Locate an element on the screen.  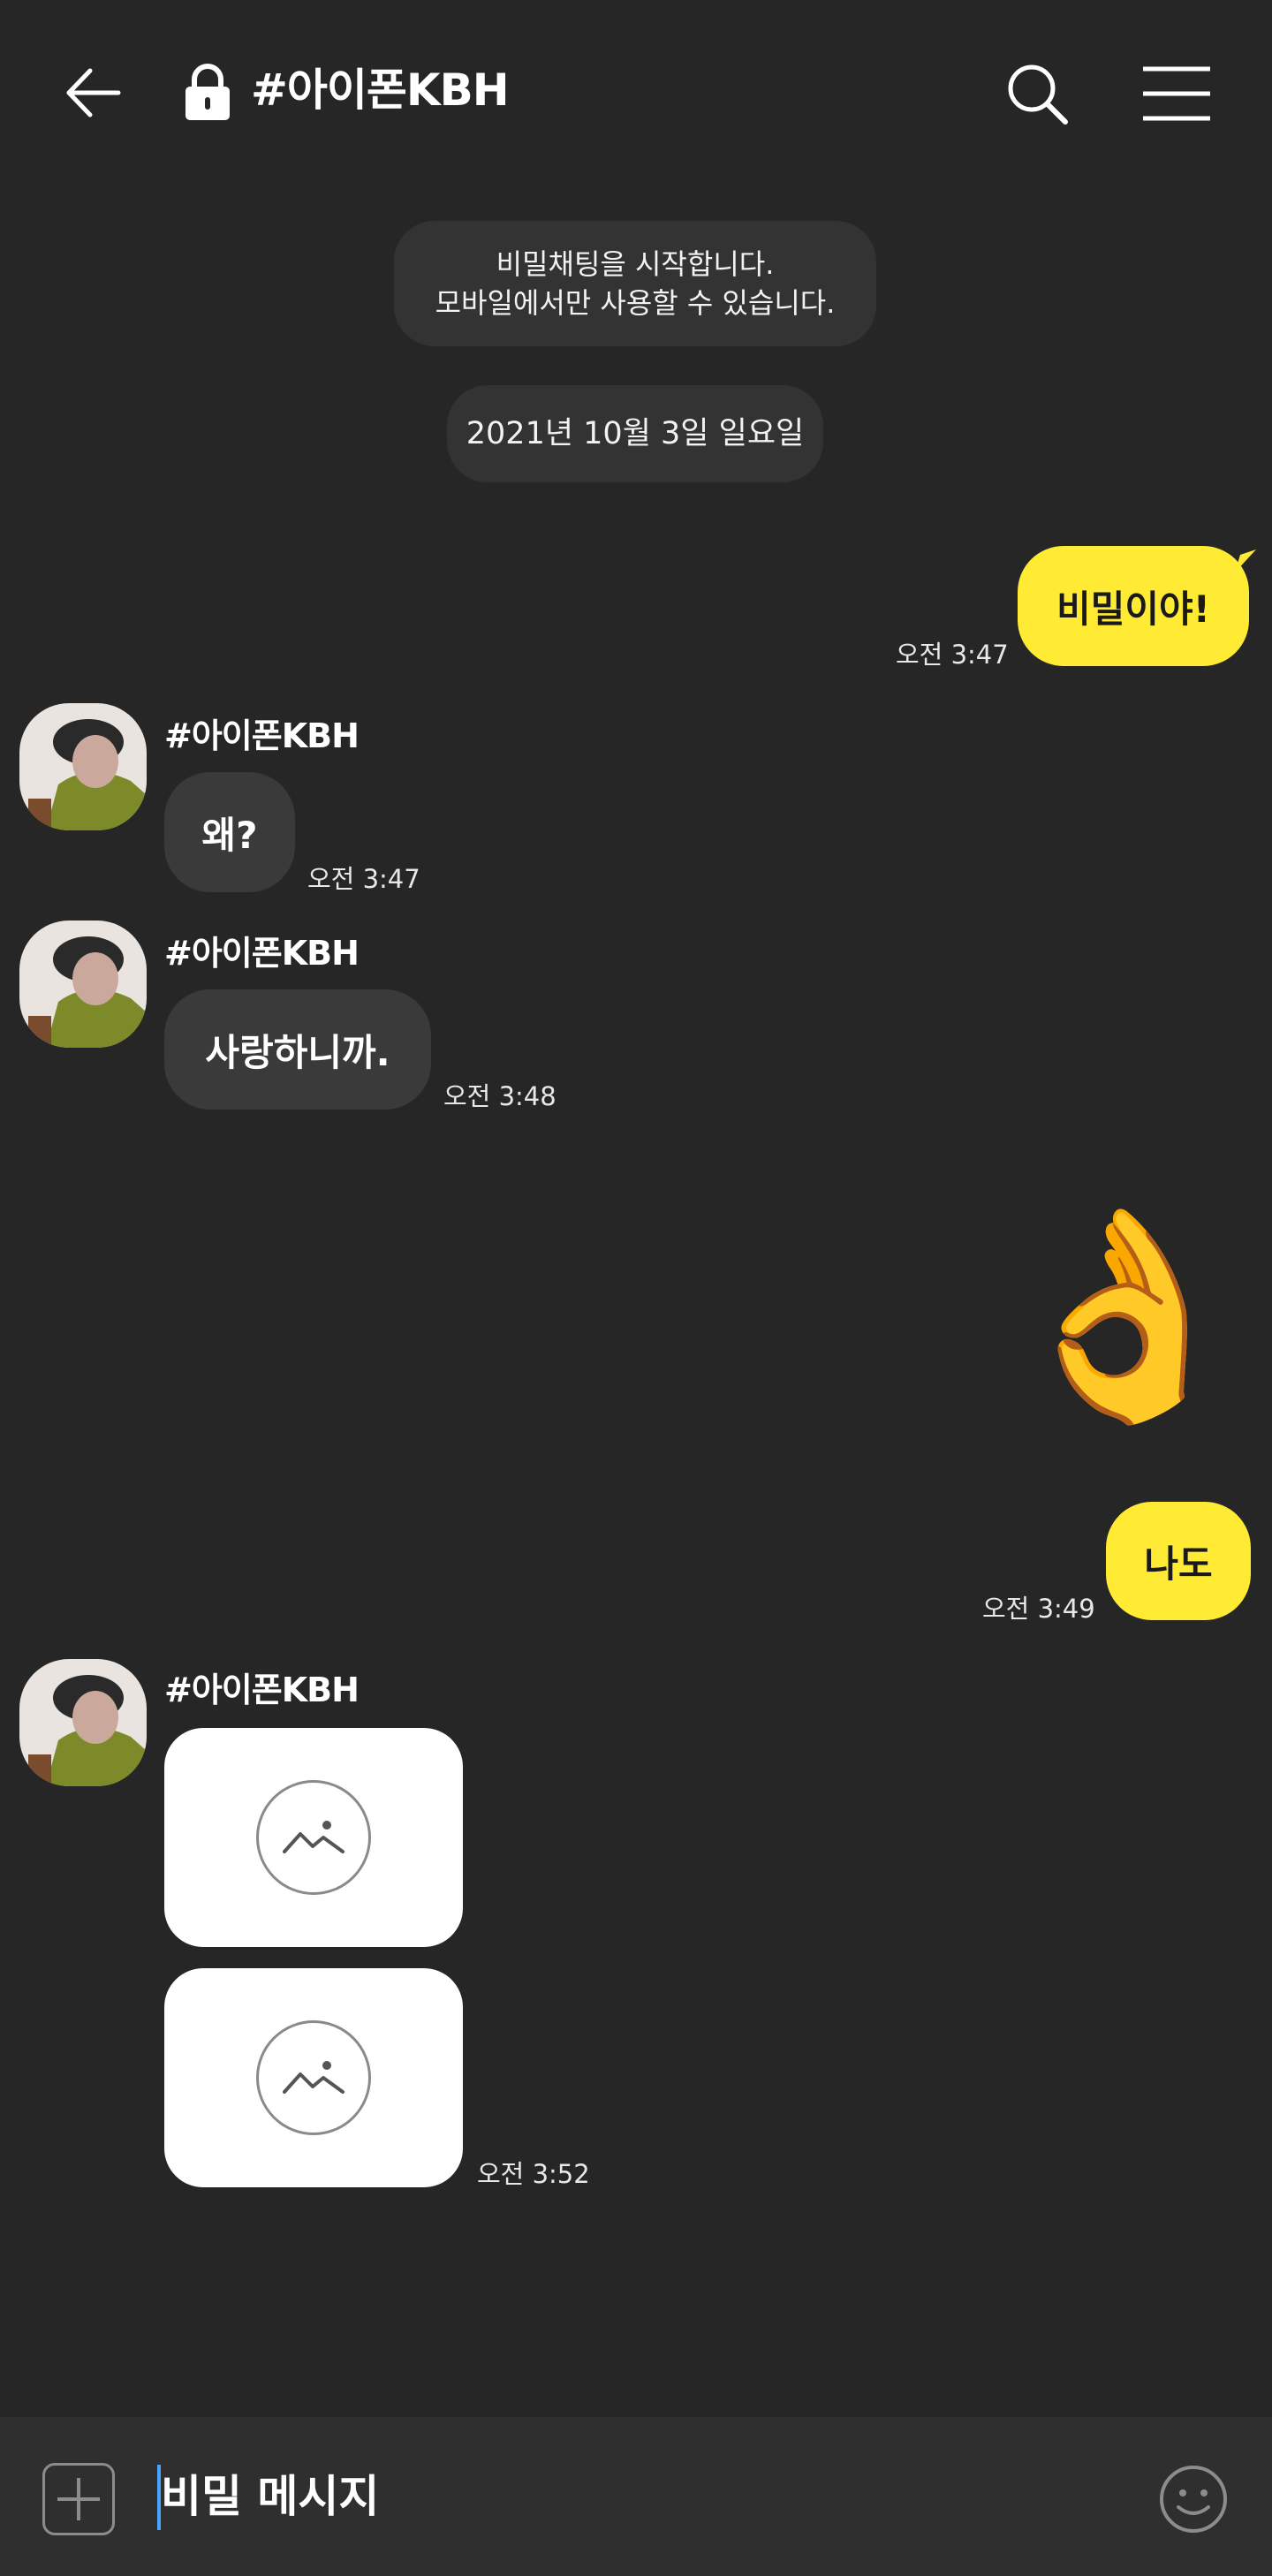
date-divider: 2021년 10월 3일 일요일 is located at coordinates (635, 433).